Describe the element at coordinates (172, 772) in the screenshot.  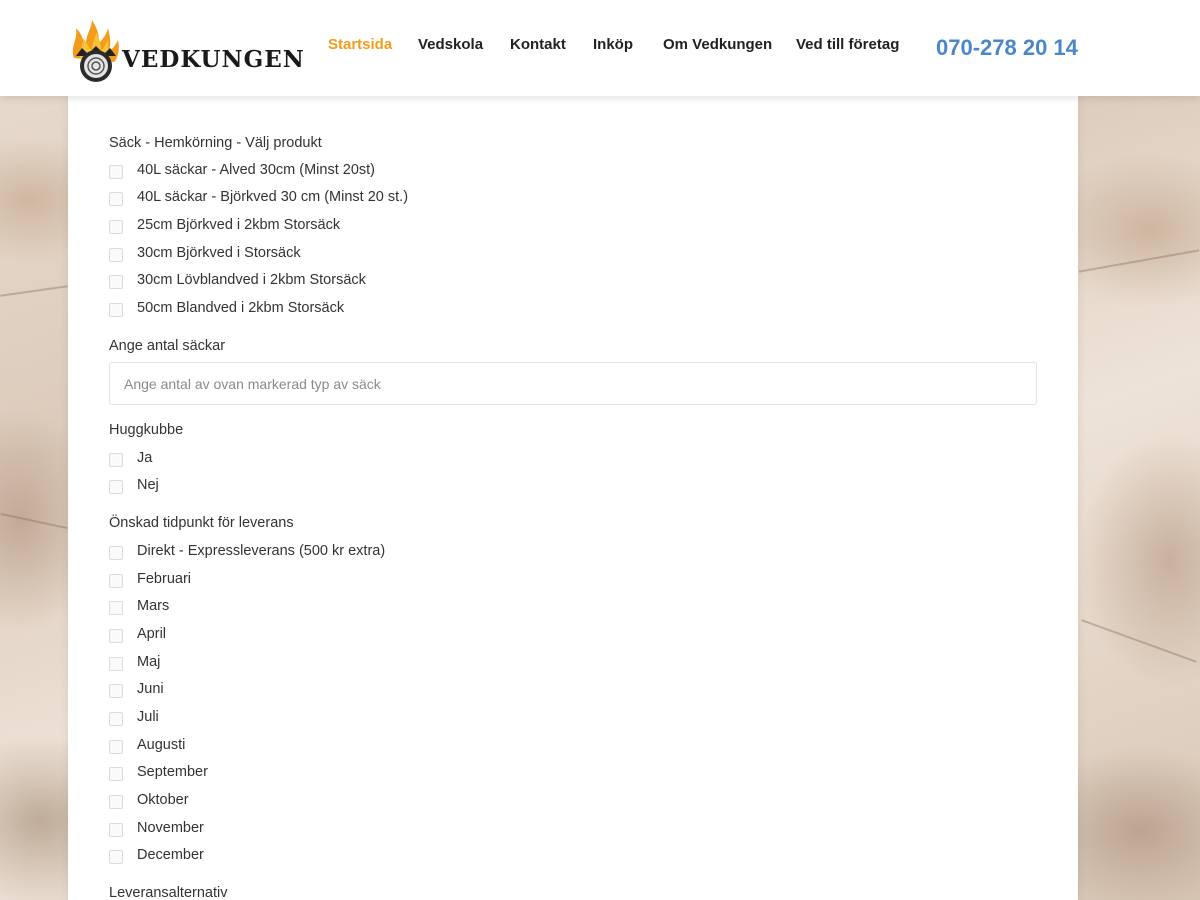
I see `option-label: September` at that location.